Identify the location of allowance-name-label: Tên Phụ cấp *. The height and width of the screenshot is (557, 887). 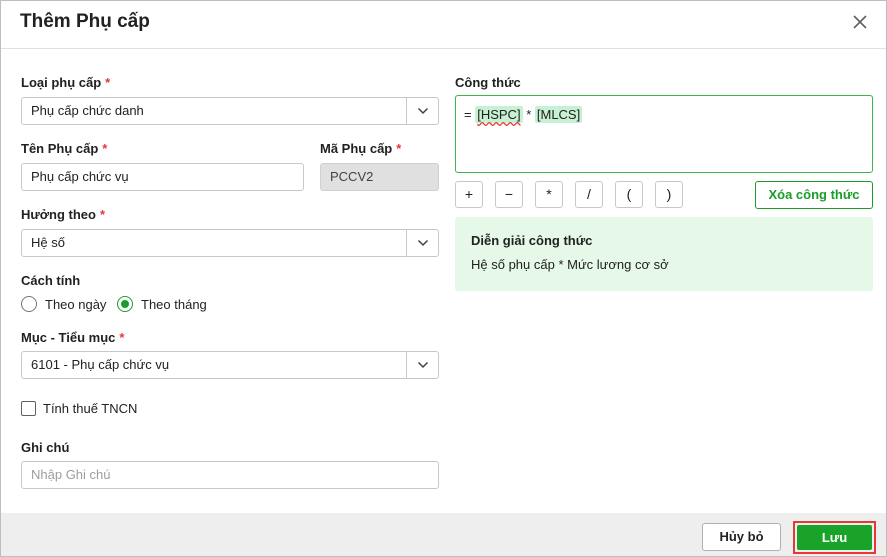
(64, 148).